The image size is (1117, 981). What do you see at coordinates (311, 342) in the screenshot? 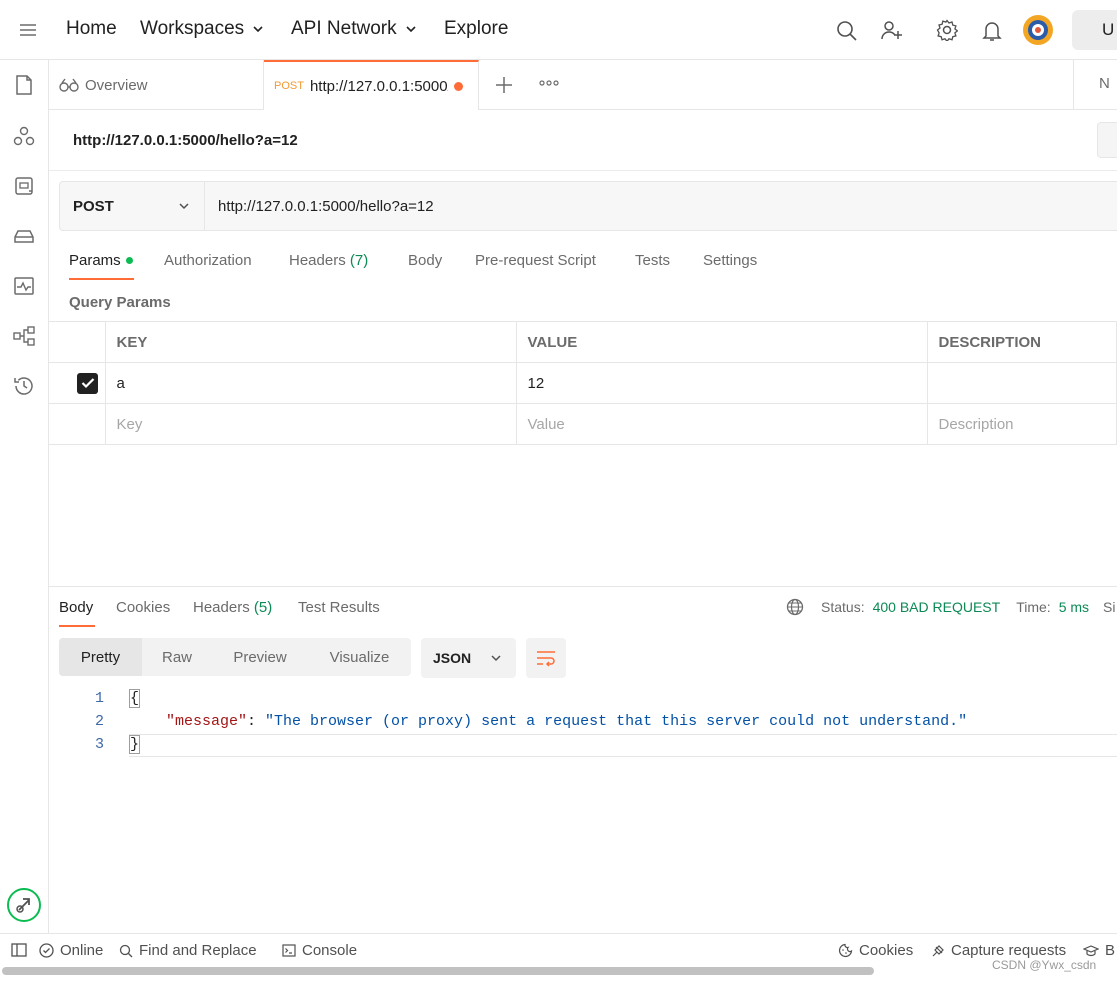
I see `column-header-key: KEY` at bounding box center [311, 342].